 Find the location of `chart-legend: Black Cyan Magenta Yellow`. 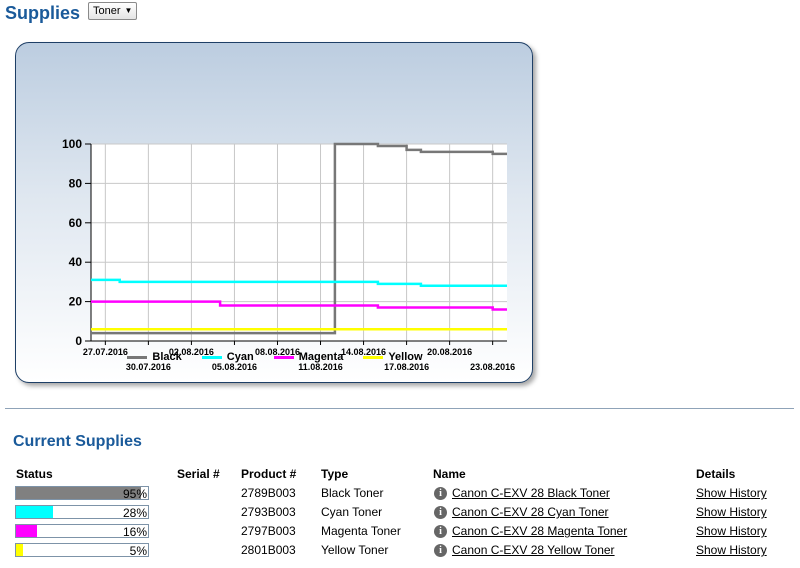

chart-legend: Black Cyan Magenta Yellow is located at coordinates (275, 357).